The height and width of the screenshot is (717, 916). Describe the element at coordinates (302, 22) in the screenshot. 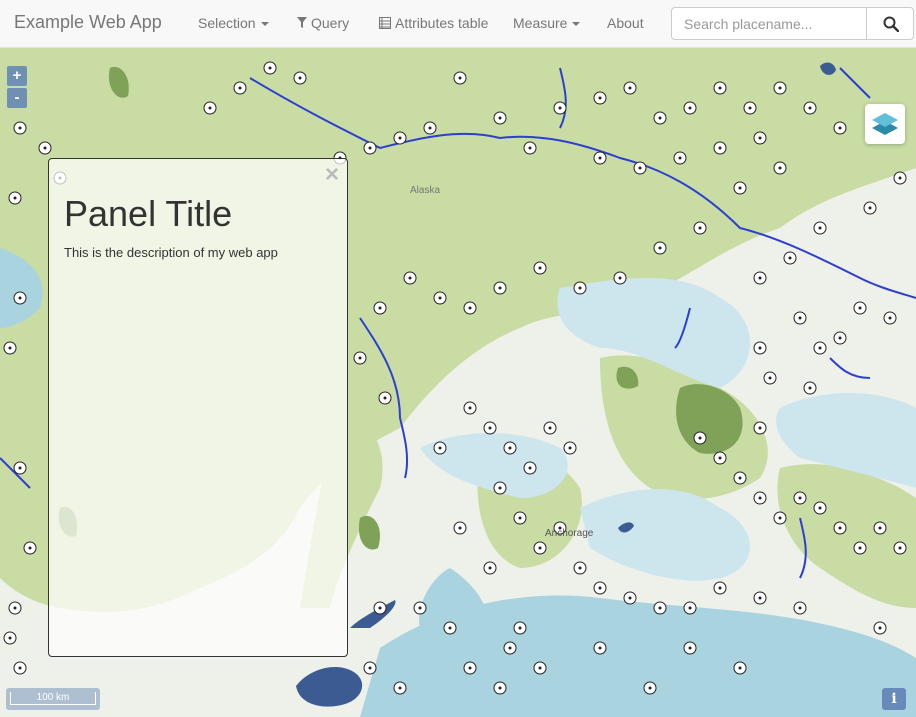

I see `filter-icon` at that location.